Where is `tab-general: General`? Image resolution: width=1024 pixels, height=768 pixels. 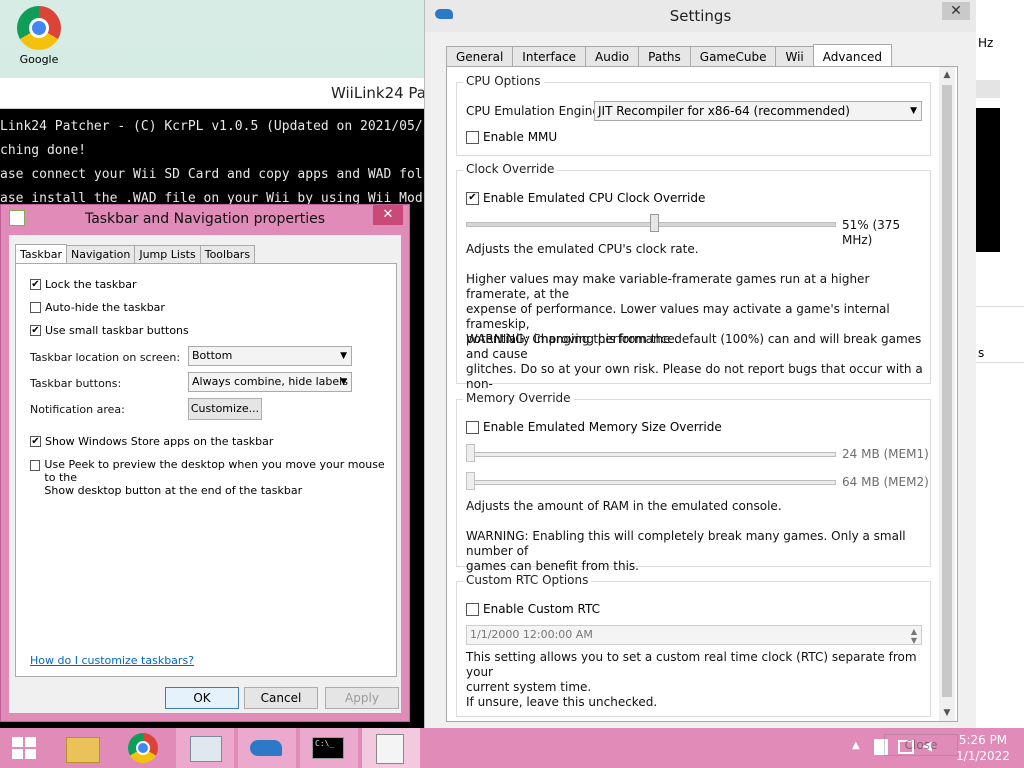
tab-general: General is located at coordinates (480, 57).